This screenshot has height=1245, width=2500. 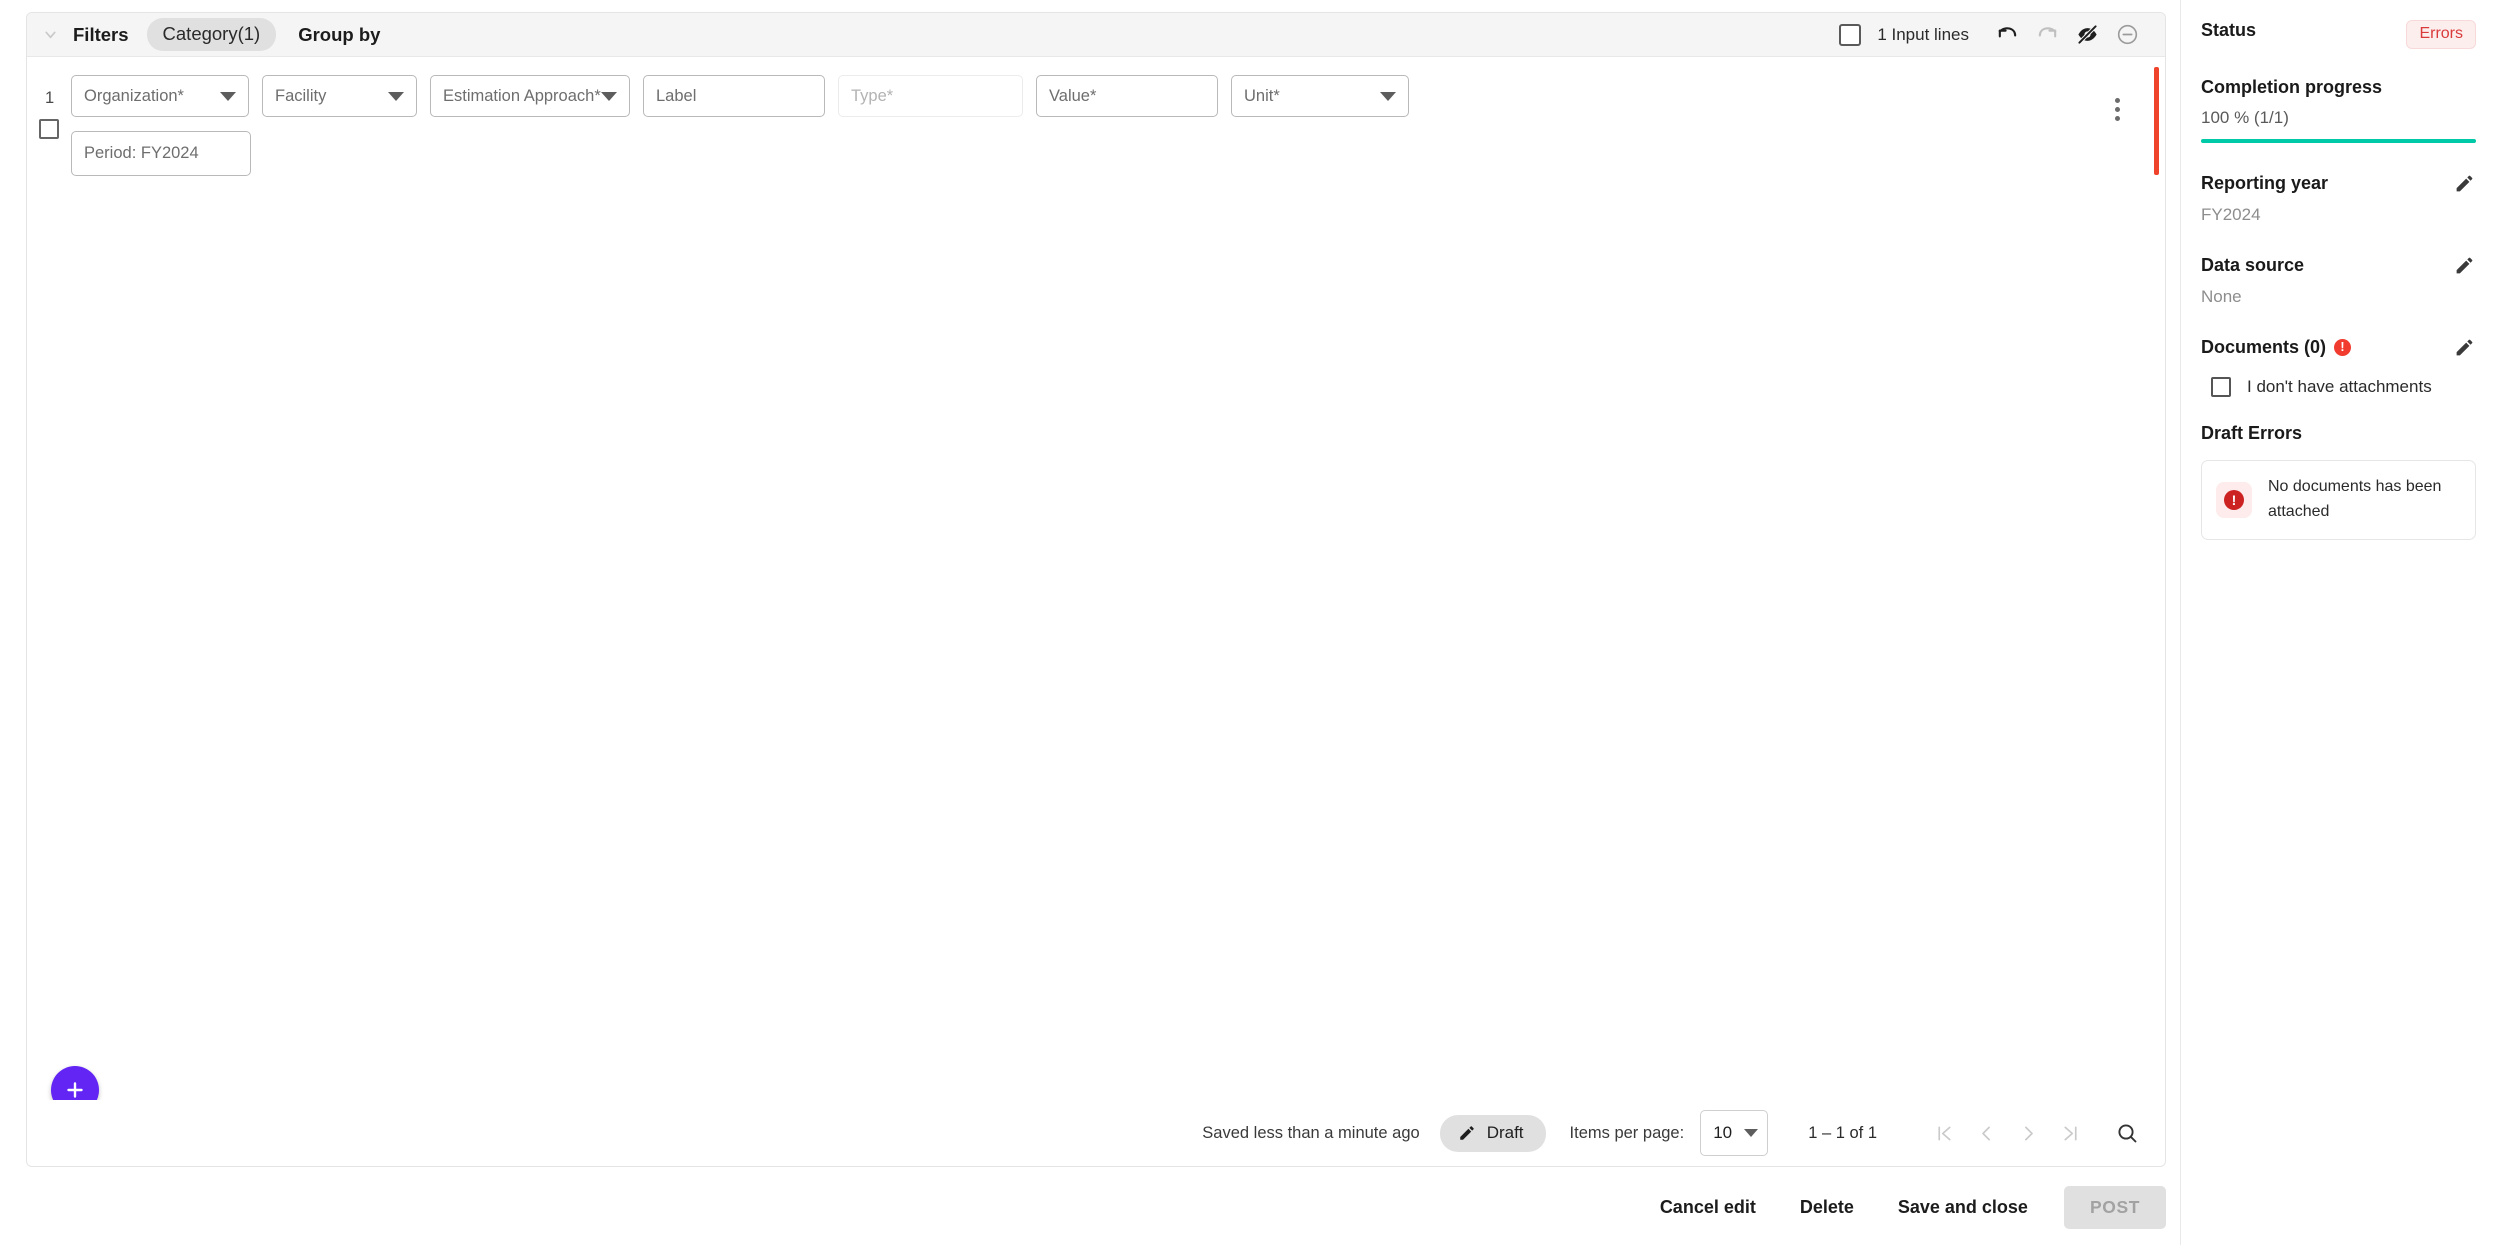 What do you see at coordinates (1262, 95) in the screenshot?
I see `unit-placeholder: Unit*` at bounding box center [1262, 95].